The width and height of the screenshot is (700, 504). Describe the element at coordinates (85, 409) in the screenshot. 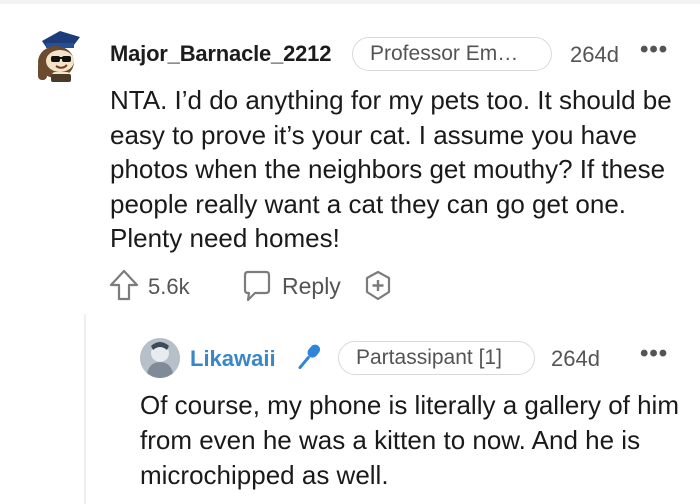

I see `thread-line` at that location.